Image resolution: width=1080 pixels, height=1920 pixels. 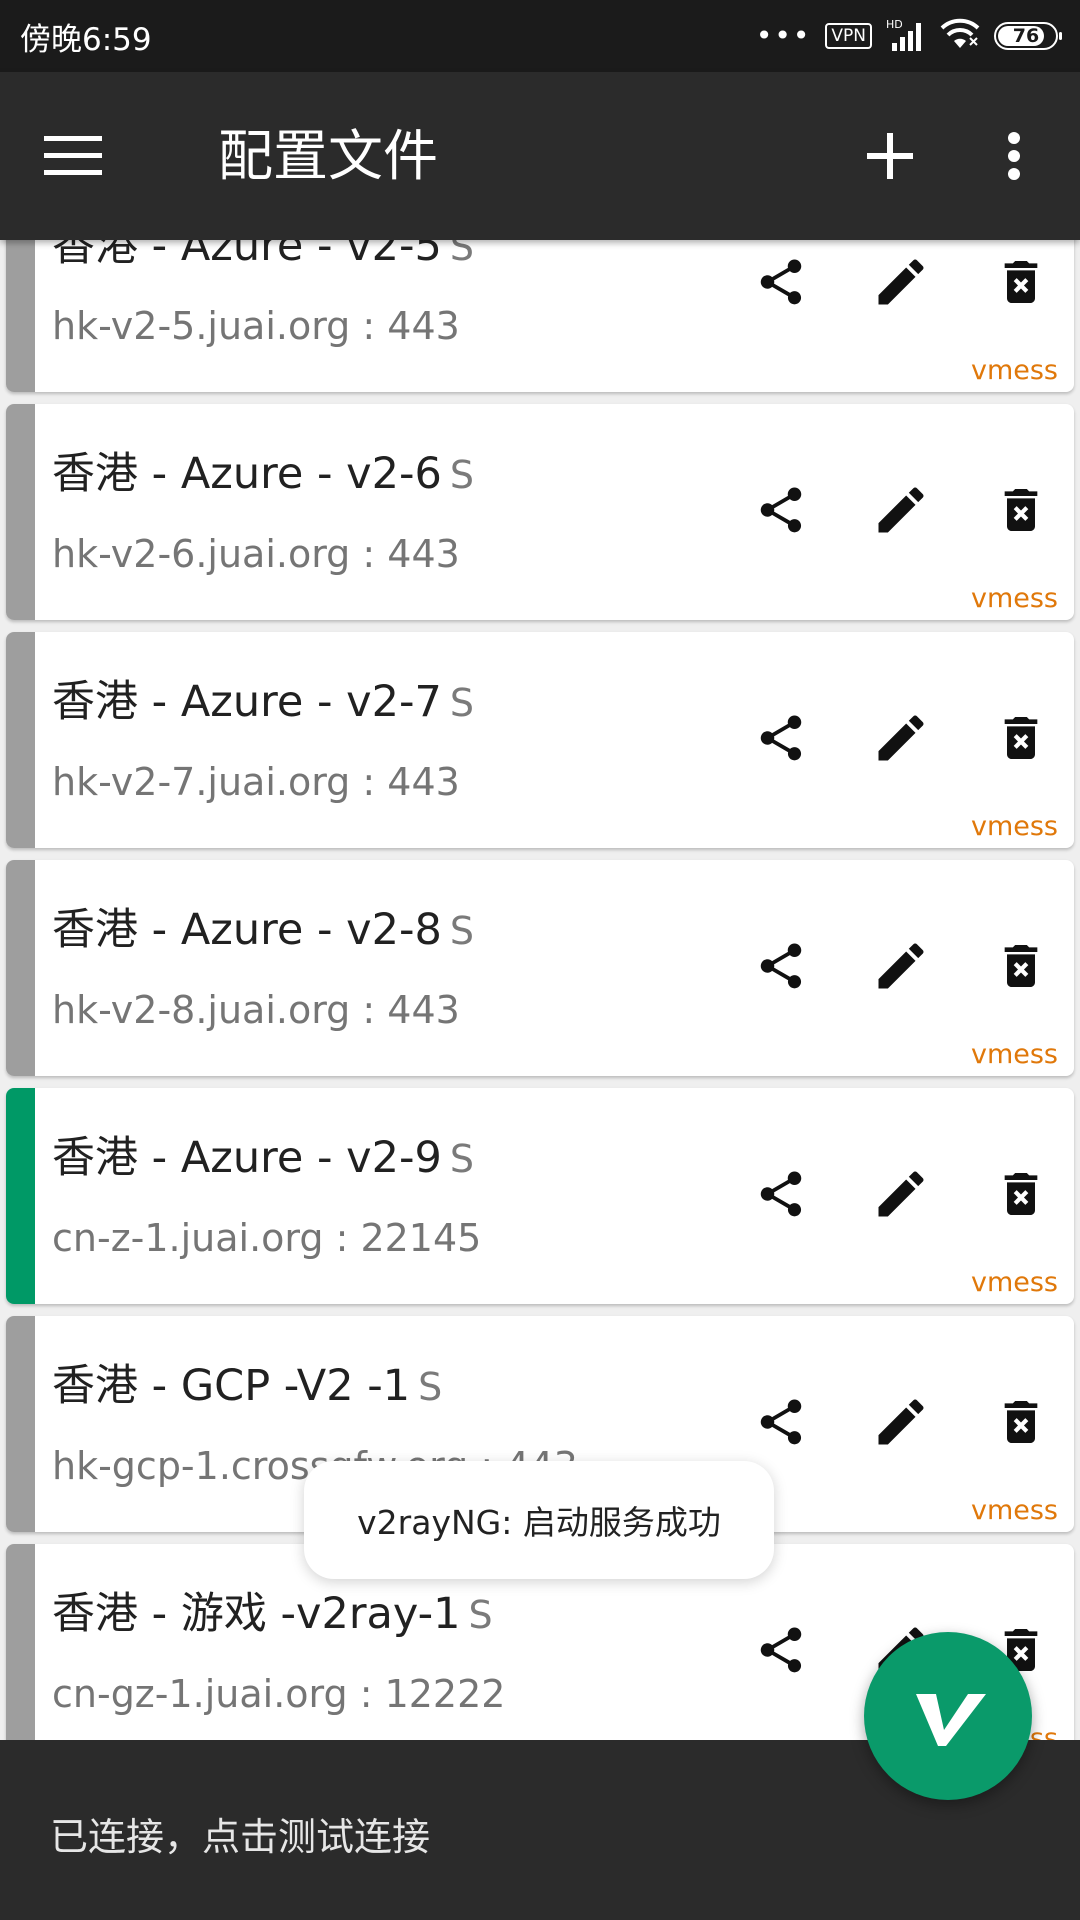 I want to click on profile-name: 香港 - Azure - v2-8 S, so click(x=263, y=926).